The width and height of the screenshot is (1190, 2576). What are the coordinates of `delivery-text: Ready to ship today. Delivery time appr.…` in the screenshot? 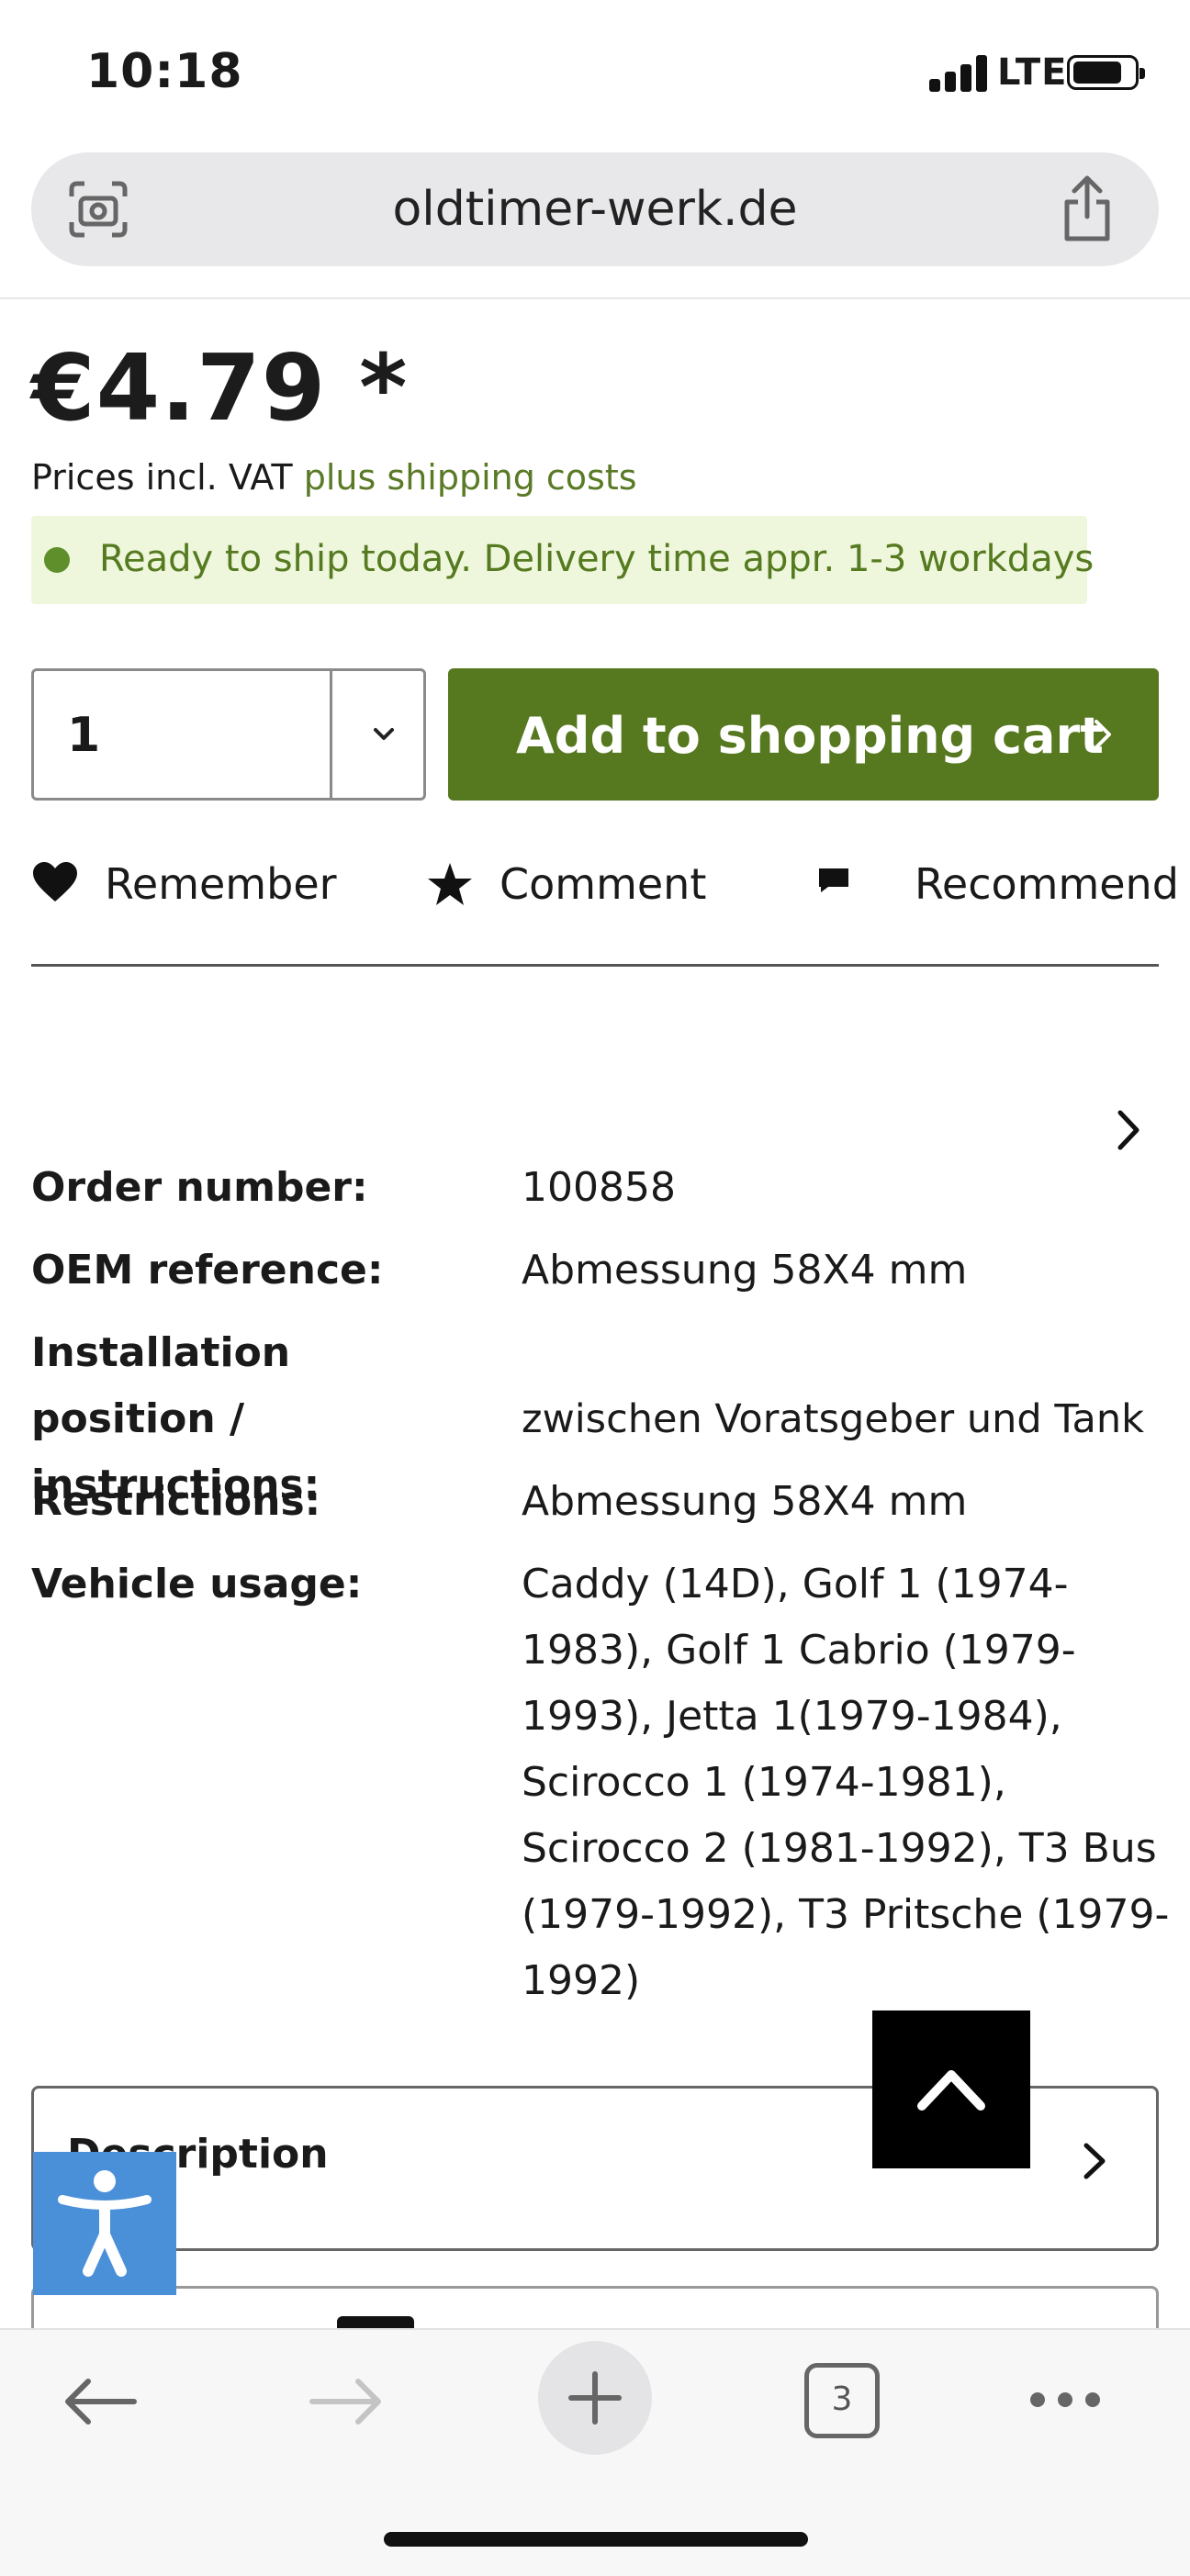 It's located at (597, 559).